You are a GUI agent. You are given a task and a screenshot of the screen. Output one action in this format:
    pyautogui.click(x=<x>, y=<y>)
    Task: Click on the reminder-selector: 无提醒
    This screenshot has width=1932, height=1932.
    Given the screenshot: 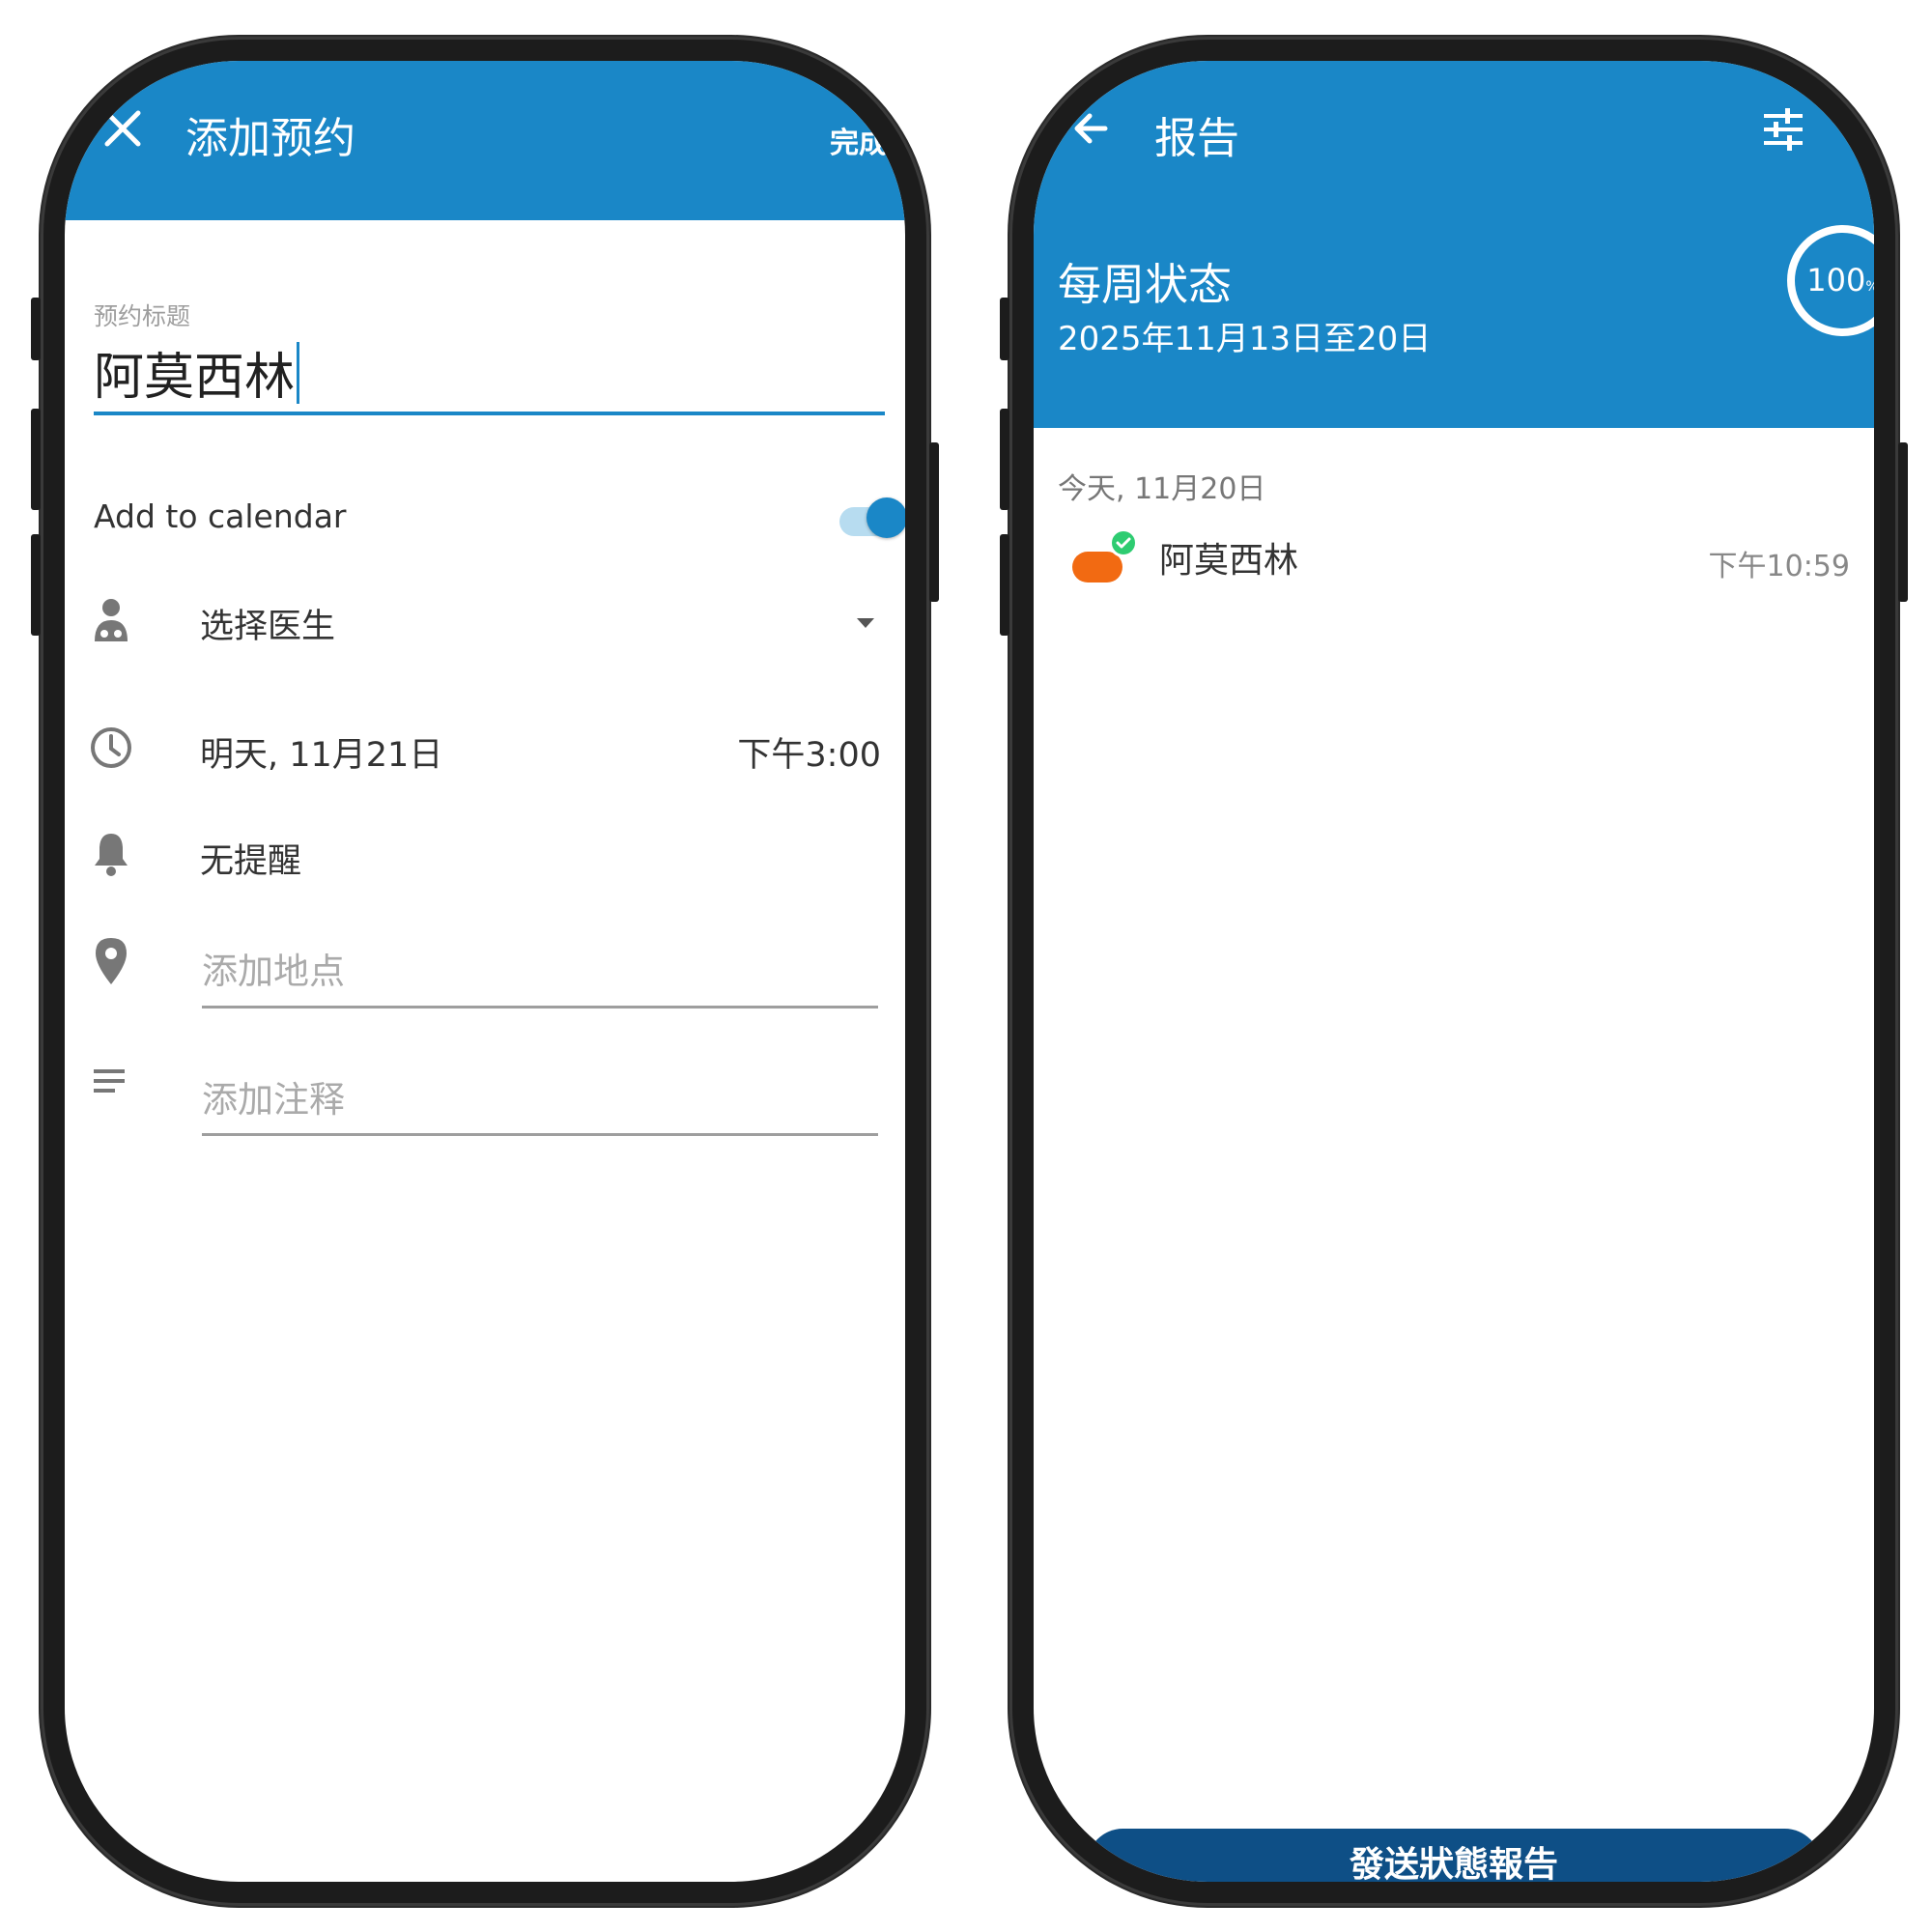 What is the action you would take?
    pyautogui.click(x=250, y=858)
    